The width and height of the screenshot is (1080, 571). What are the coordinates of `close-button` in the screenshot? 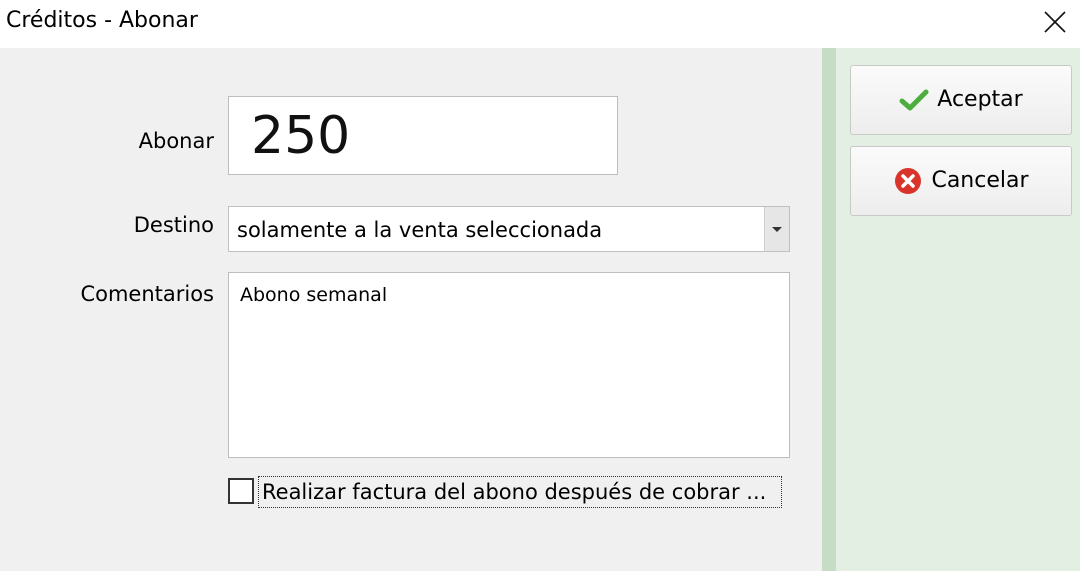 It's located at (1055, 22).